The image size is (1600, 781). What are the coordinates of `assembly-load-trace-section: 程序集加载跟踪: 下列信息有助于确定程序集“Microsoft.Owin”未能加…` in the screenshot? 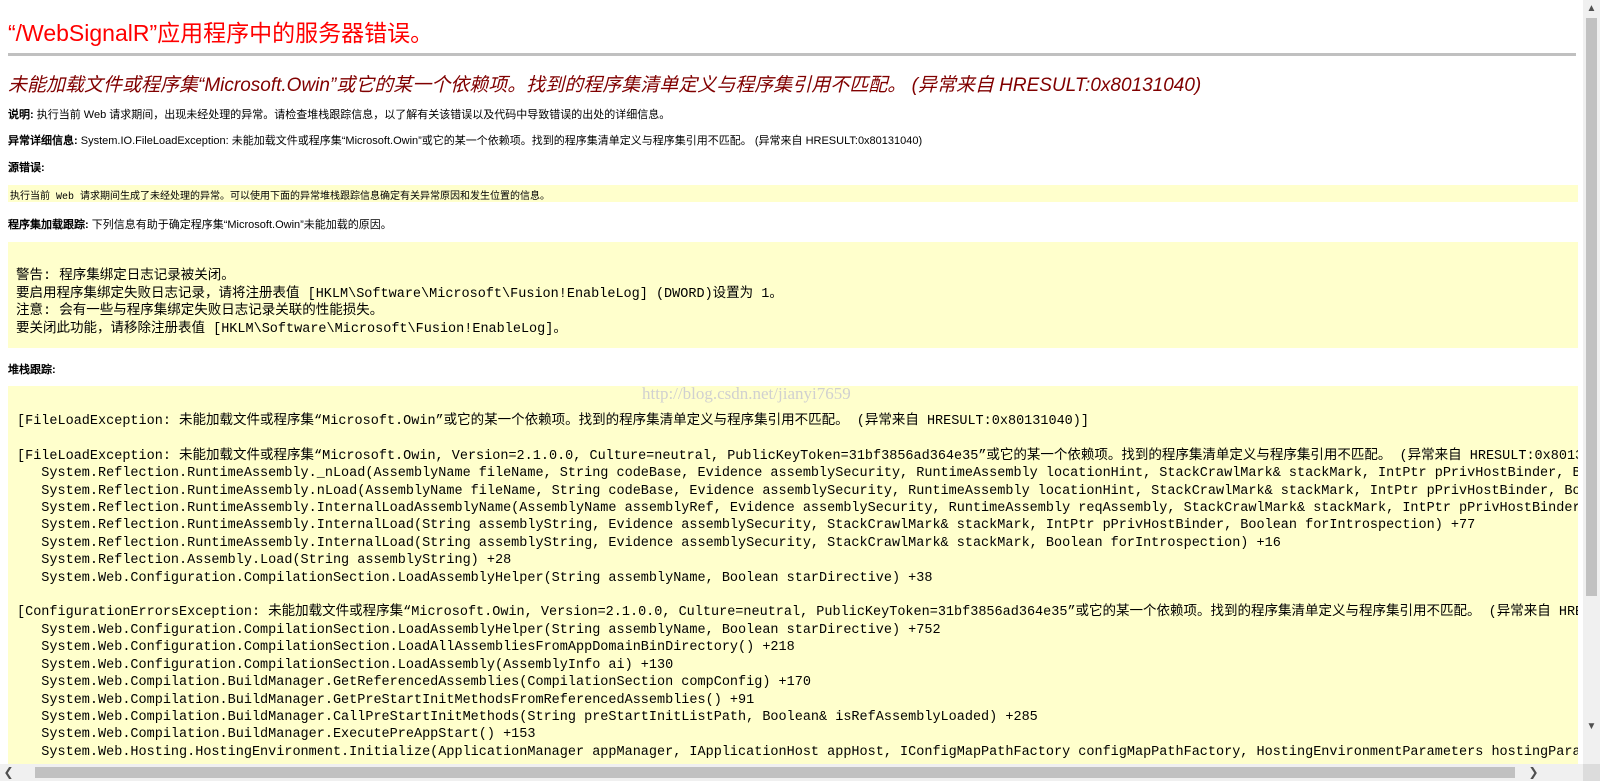 It's located at (200, 224).